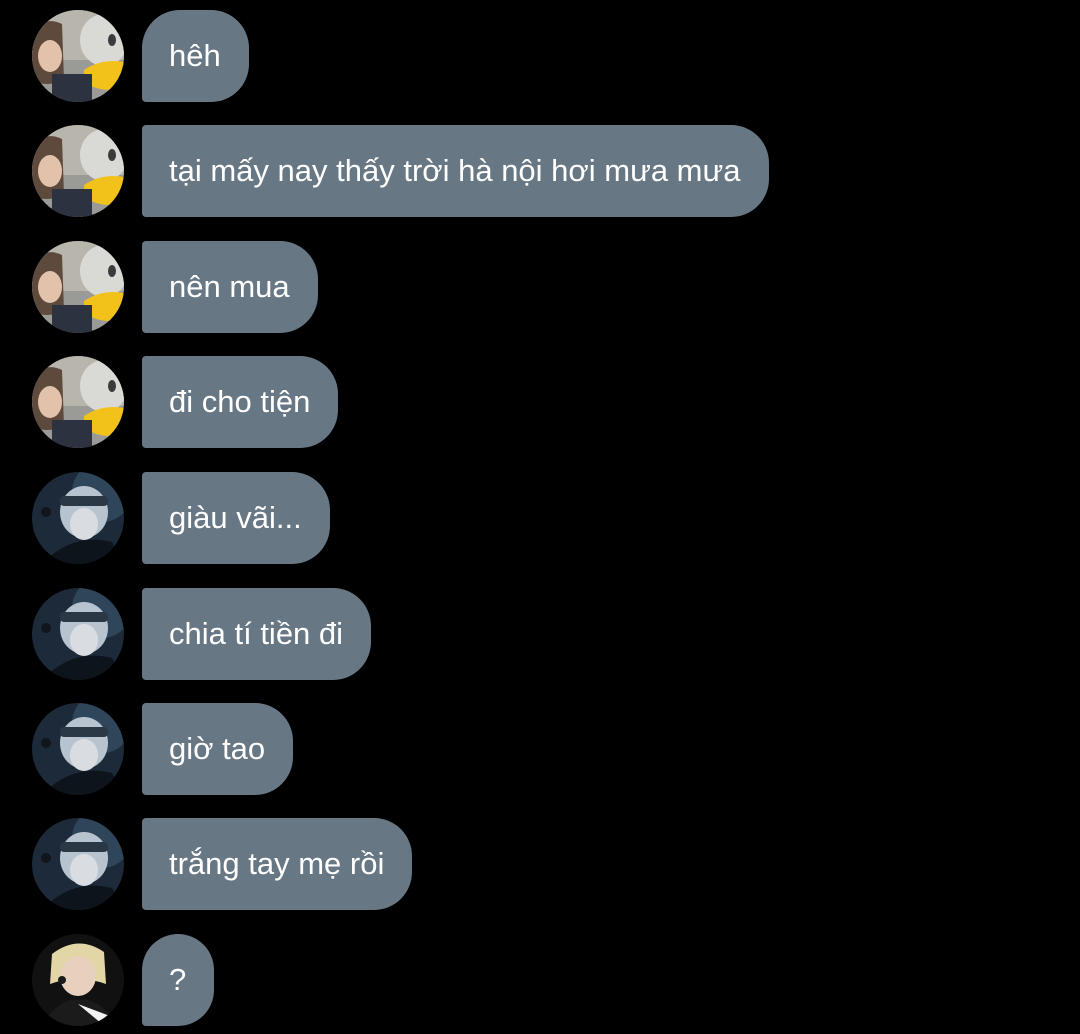  What do you see at coordinates (540, 402) in the screenshot?
I see `message-row: đi cho tiện` at bounding box center [540, 402].